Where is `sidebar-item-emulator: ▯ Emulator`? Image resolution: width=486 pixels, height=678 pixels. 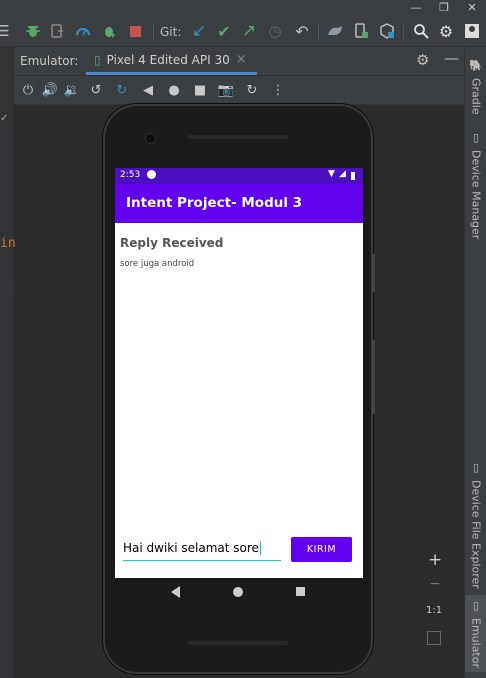
sidebar-item-emulator: ▯ Emulator is located at coordinates (475, 633).